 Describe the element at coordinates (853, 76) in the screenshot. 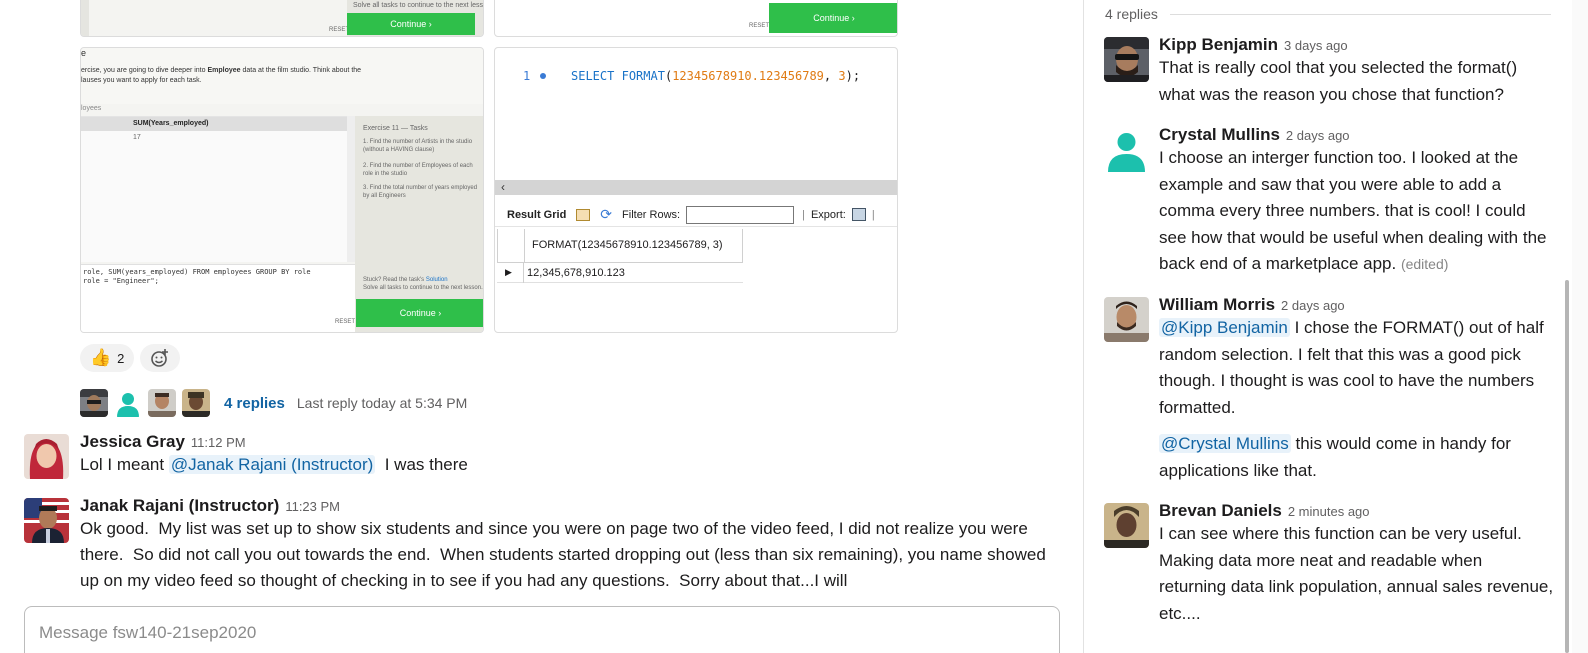

I see `sql-paren: );` at that location.